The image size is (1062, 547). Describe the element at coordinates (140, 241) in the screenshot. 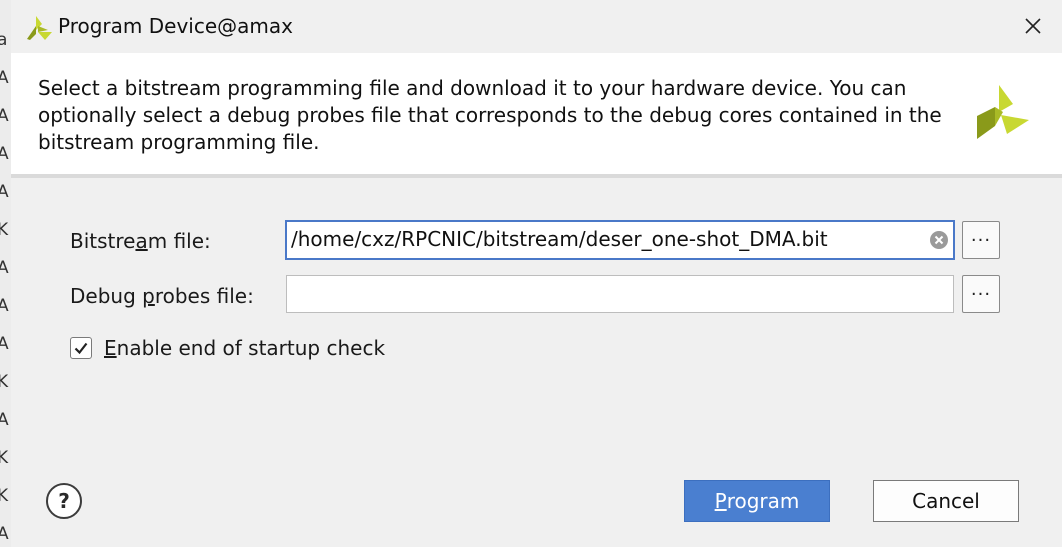

I see `bitstream-file-label: Bitstream file:` at that location.